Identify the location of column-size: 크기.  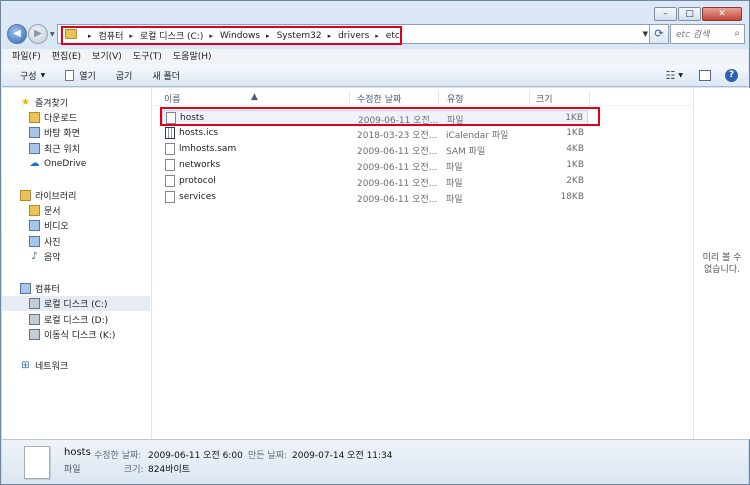
(544, 98).